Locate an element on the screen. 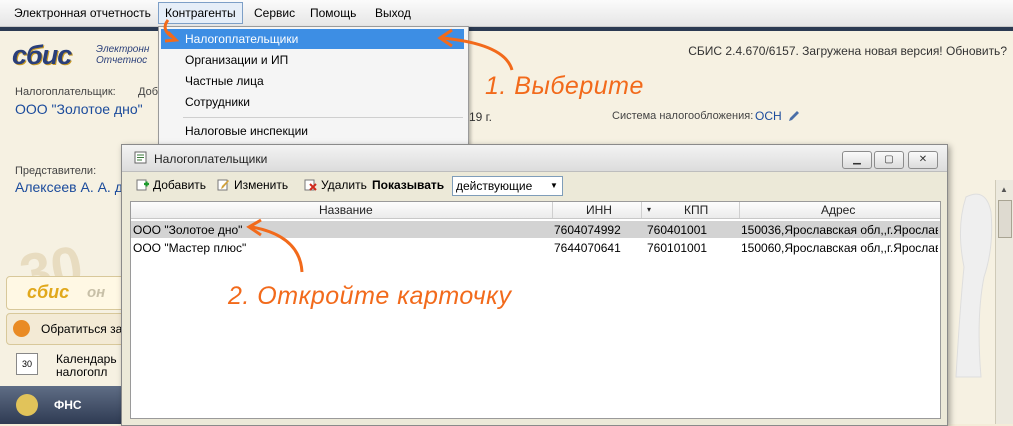 The width and height of the screenshot is (1013, 426). scroll-thumb is located at coordinates (1005, 219).